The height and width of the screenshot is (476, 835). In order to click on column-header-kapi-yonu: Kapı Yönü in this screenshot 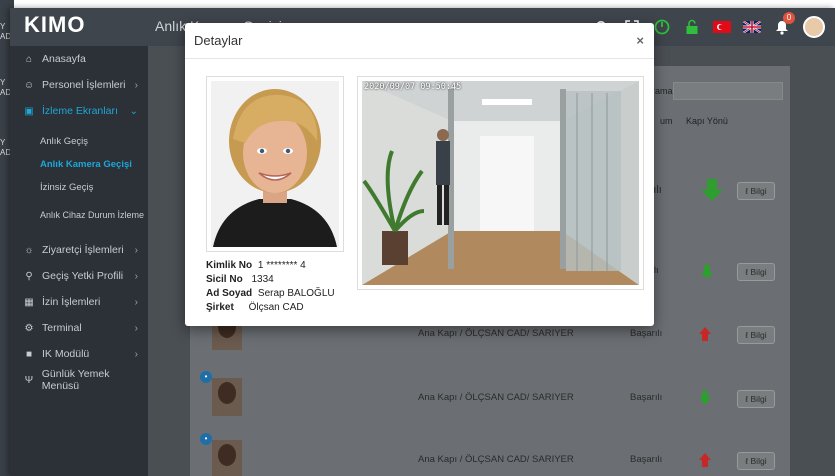, I will do `click(707, 121)`.